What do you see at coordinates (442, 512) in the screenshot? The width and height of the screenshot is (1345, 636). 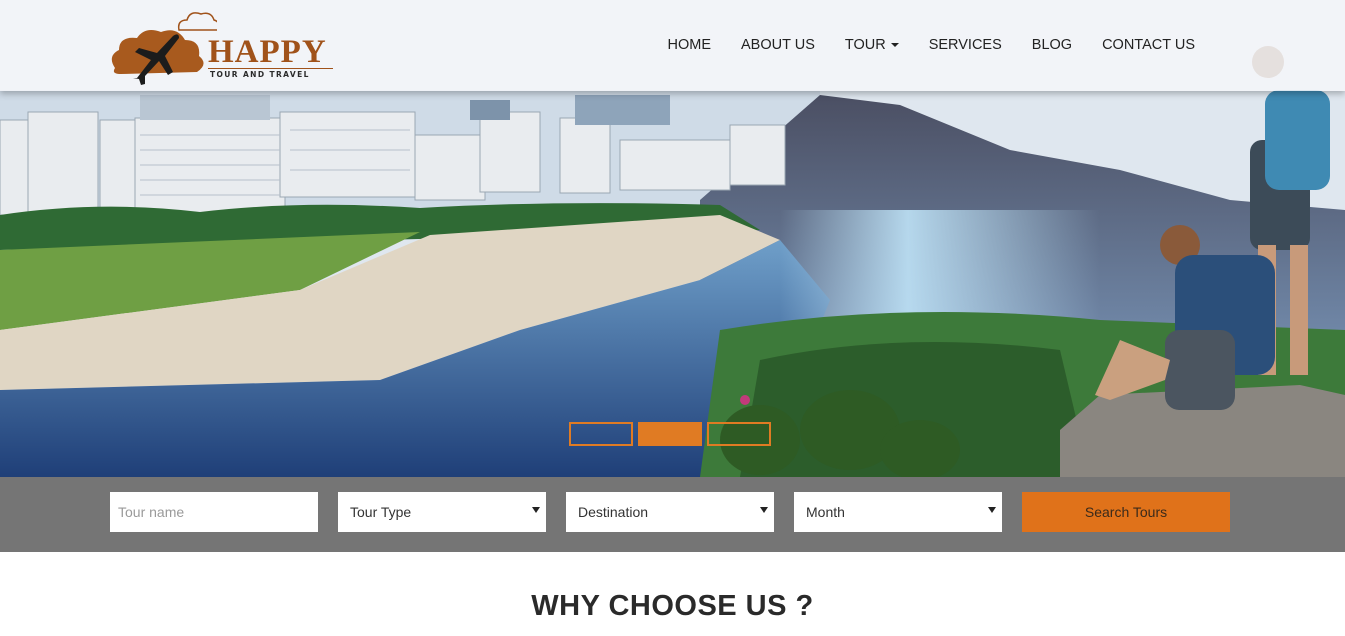 I see `tour-type-select: Tour Type` at bounding box center [442, 512].